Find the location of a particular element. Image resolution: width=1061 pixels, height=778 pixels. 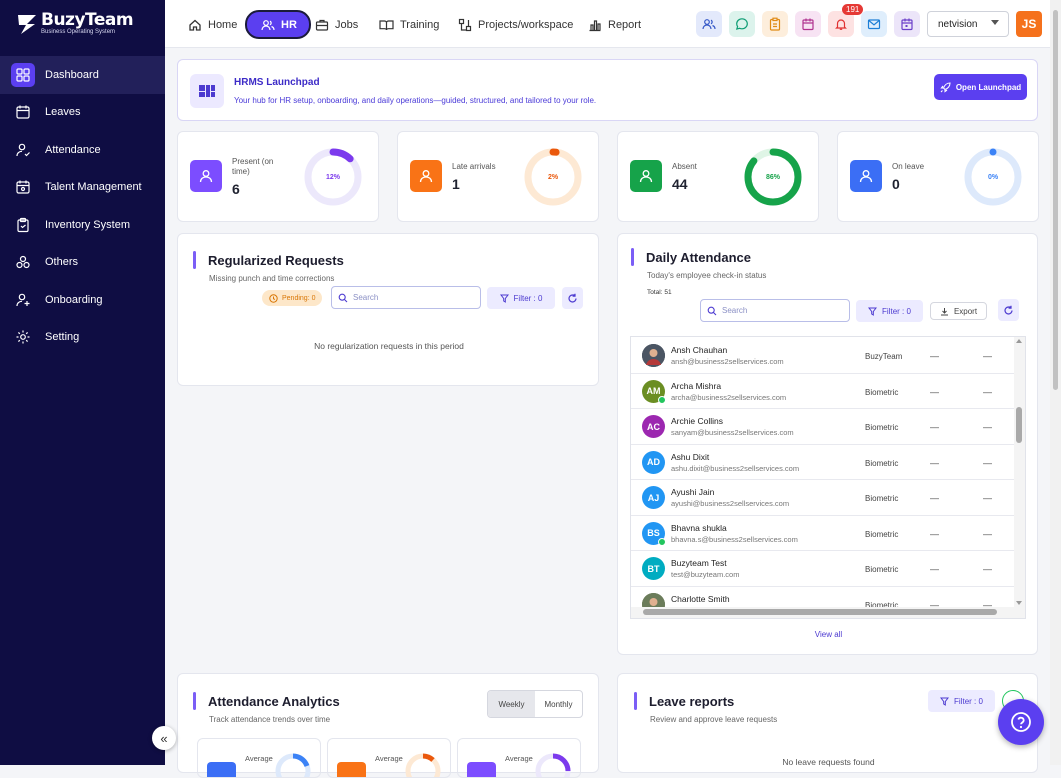

schedule-button is located at coordinates (907, 24).